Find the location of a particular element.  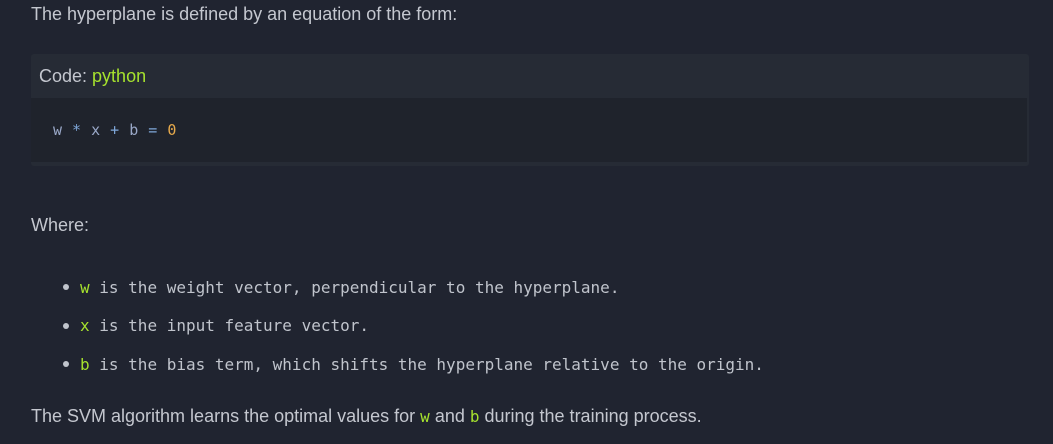

code-token: x is located at coordinates (96, 130).